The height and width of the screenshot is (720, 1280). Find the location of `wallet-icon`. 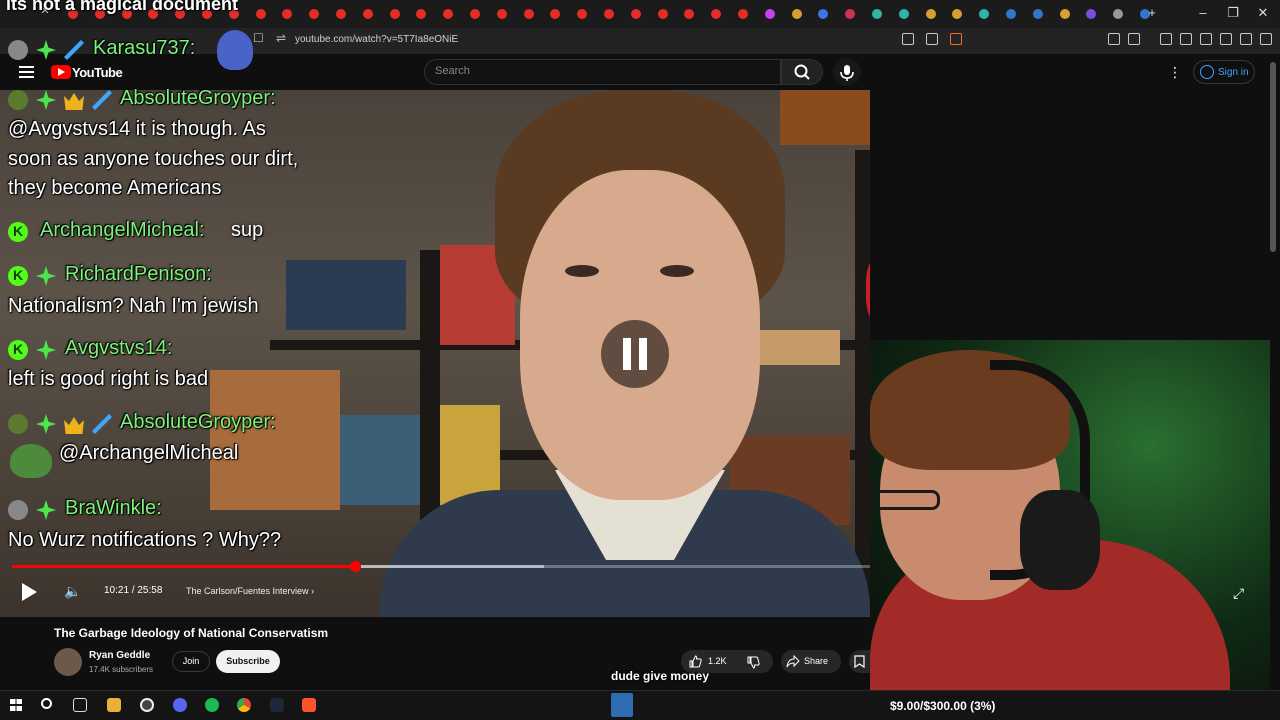

wallet-icon is located at coordinates (1206, 39).